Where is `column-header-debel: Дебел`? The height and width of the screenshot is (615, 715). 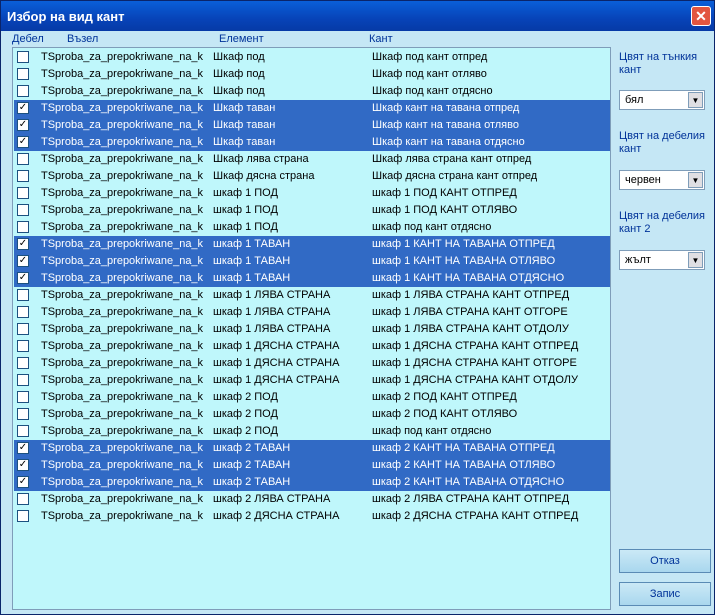 column-header-debel: Дебел is located at coordinates (28, 39).